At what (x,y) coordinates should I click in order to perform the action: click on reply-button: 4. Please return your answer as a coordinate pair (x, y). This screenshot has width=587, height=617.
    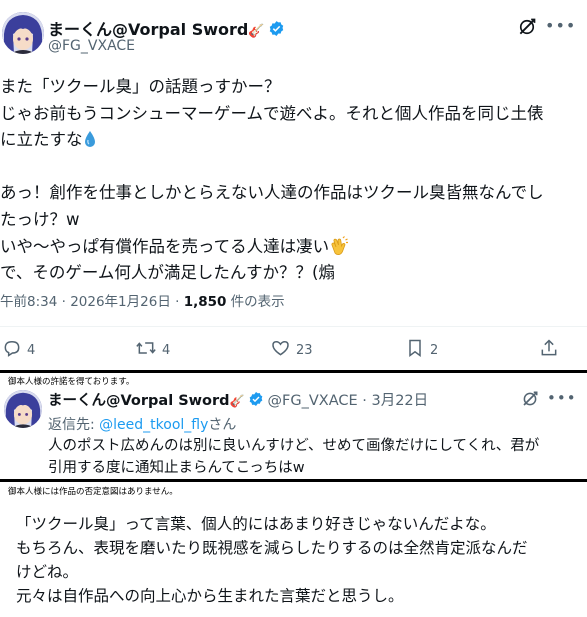
    Looking at the image, I should click on (18, 350).